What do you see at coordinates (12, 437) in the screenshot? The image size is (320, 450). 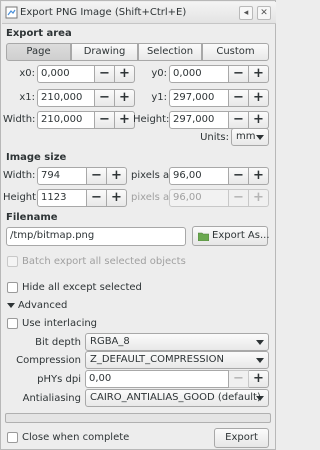 I see `close-when-complete-checkbox` at bounding box center [12, 437].